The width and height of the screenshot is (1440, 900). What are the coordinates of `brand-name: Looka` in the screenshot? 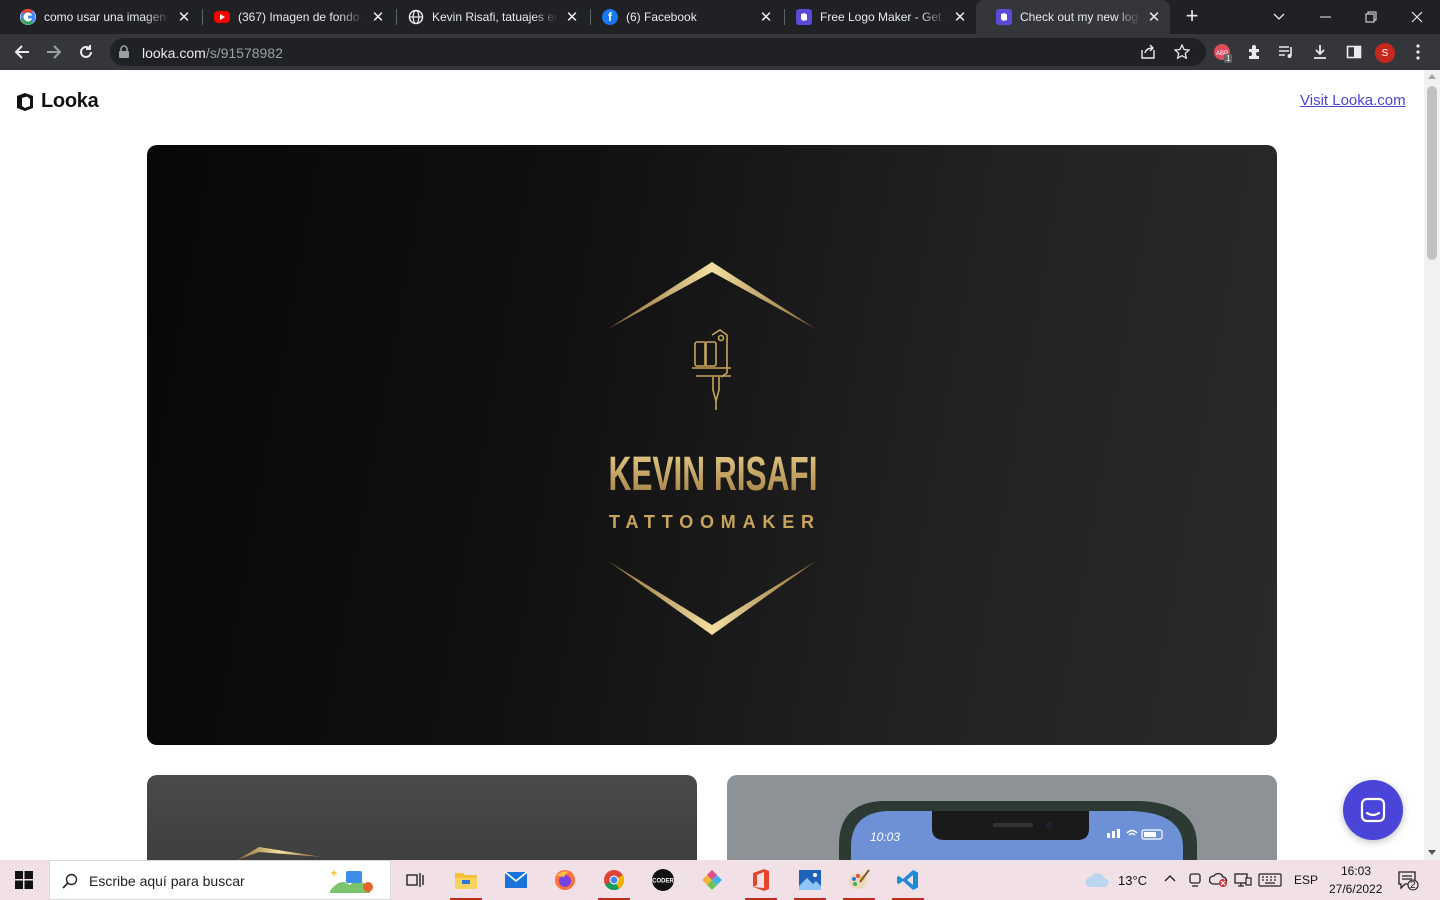 It's located at (70, 101).